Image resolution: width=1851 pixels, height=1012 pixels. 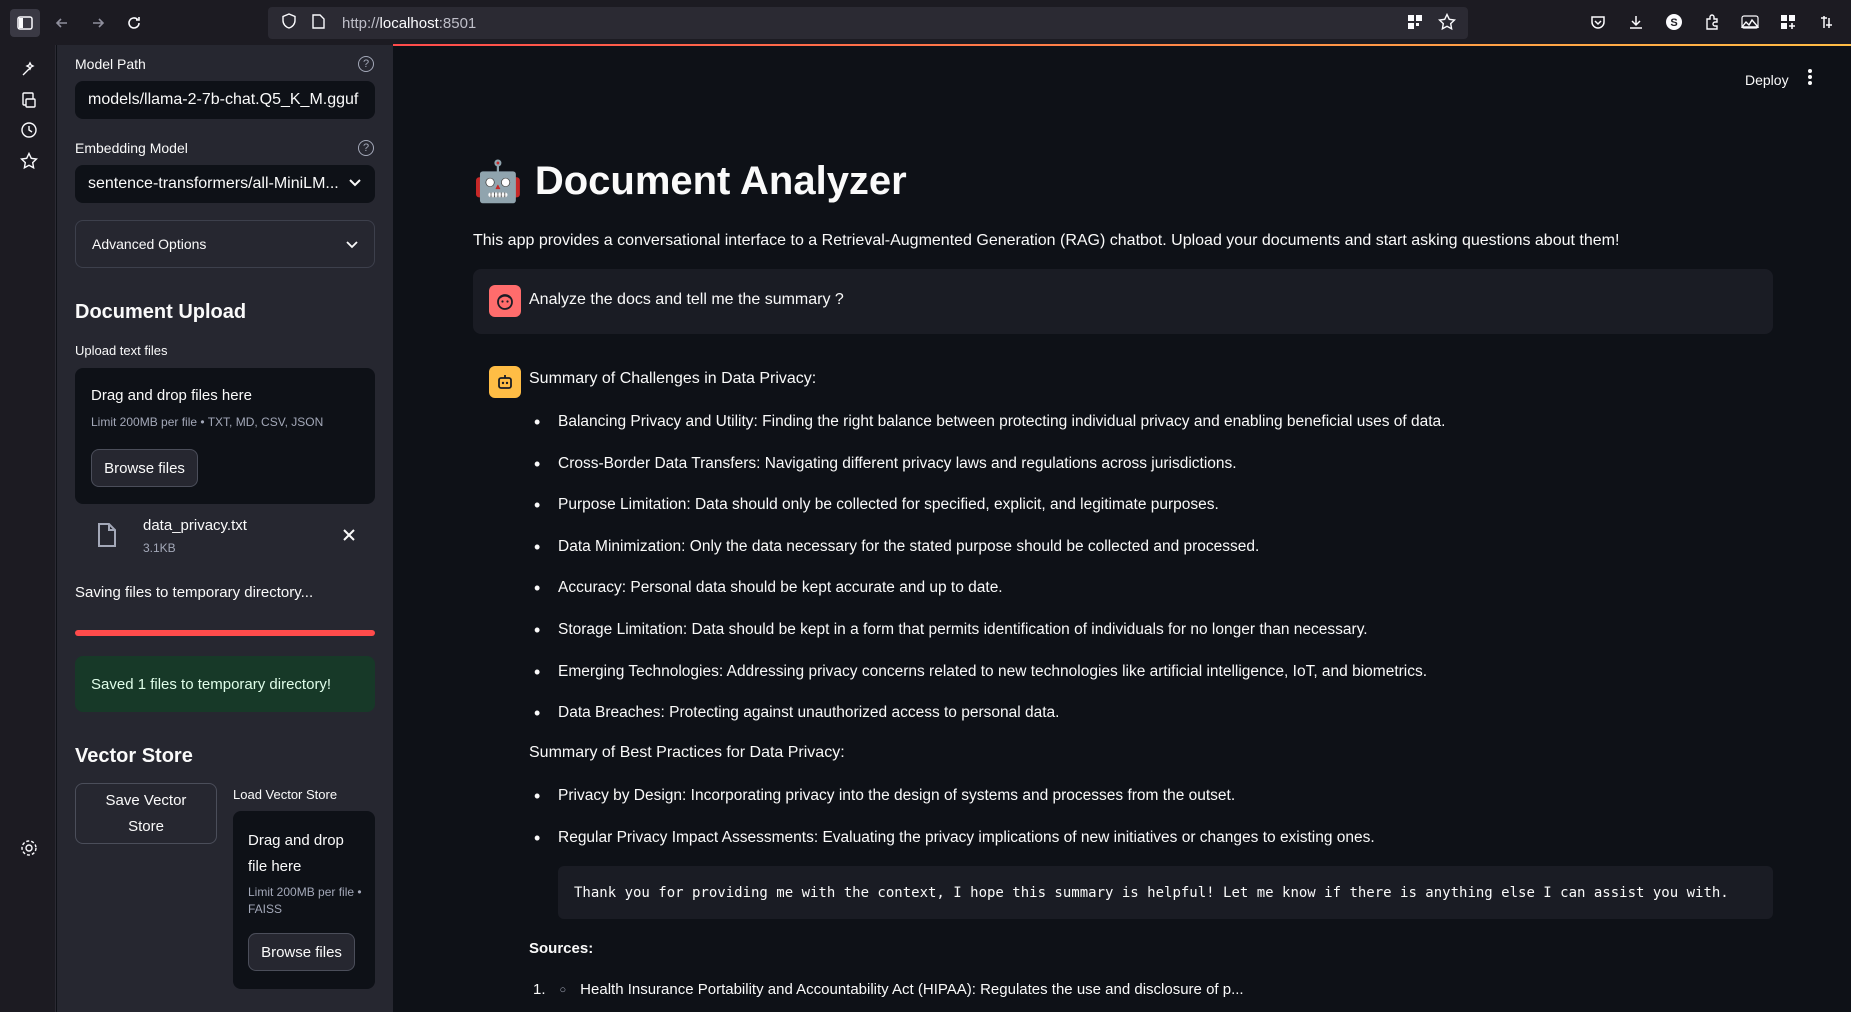 What do you see at coordinates (285, 794) in the screenshot?
I see `load-vector-store-label: Load Vector Store` at bounding box center [285, 794].